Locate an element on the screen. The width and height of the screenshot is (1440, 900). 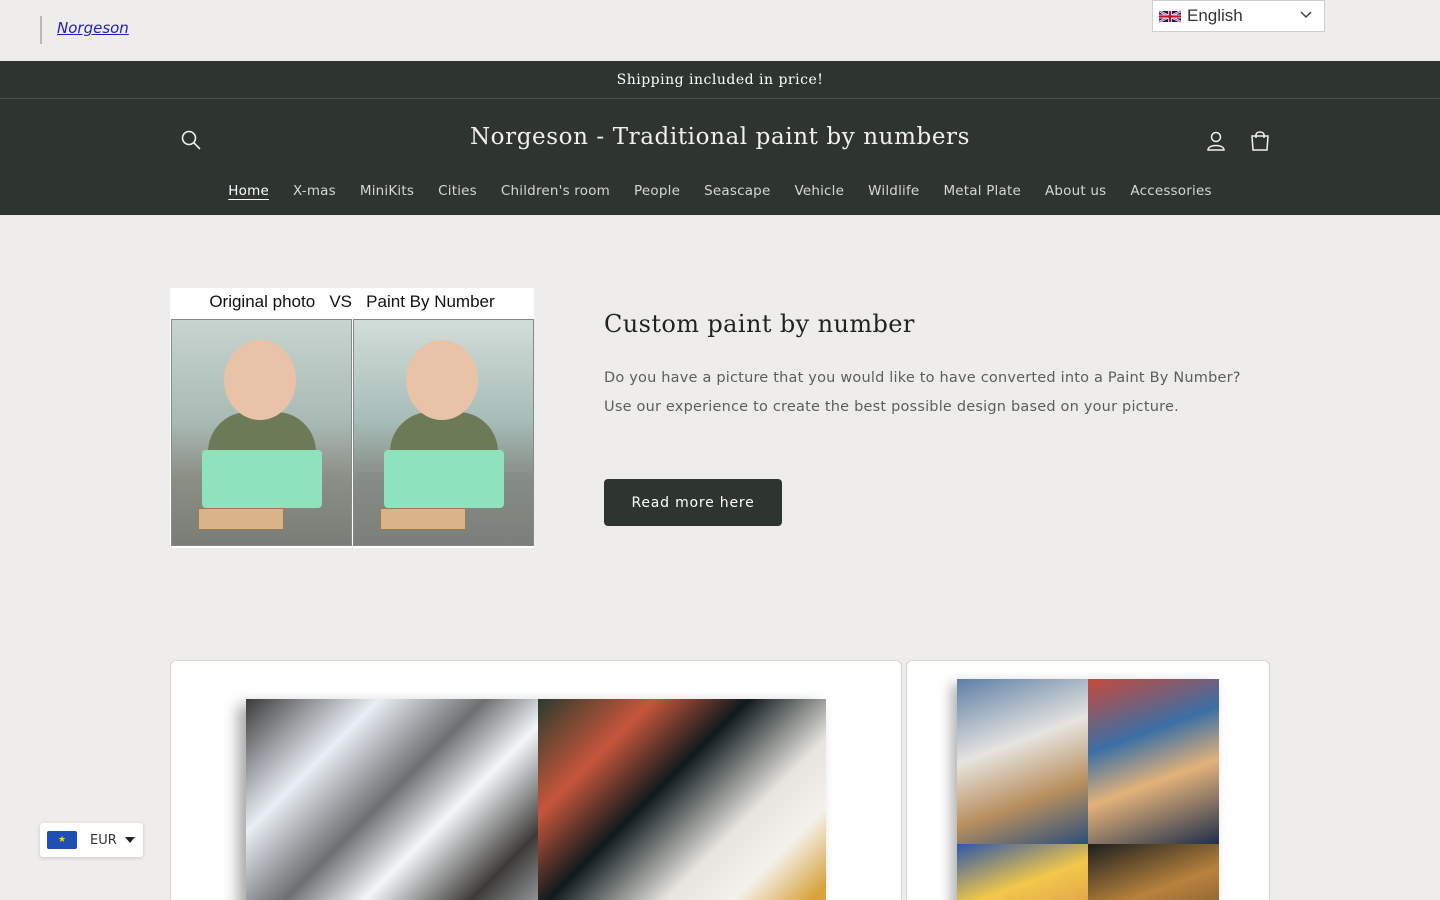
currency-selector: ★ EUR is located at coordinates (91, 840).